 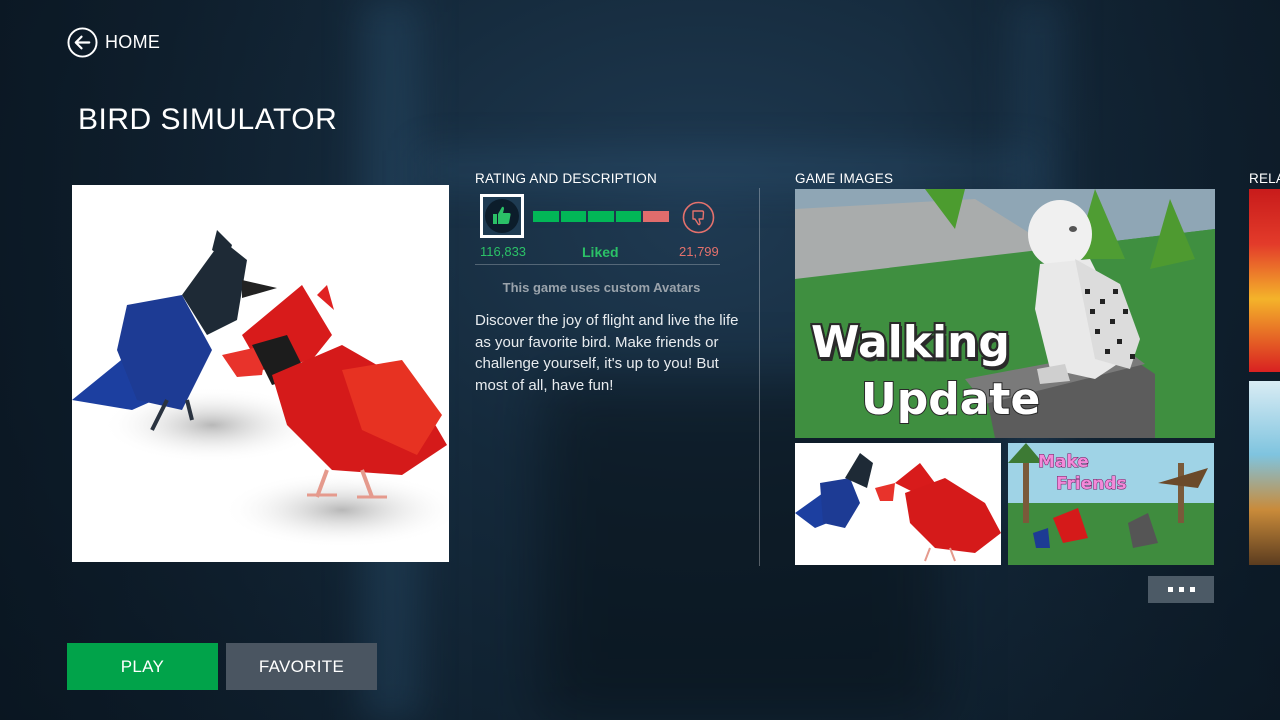 What do you see at coordinates (699, 251) in the screenshot?
I see `down-vote-count: 21,799` at bounding box center [699, 251].